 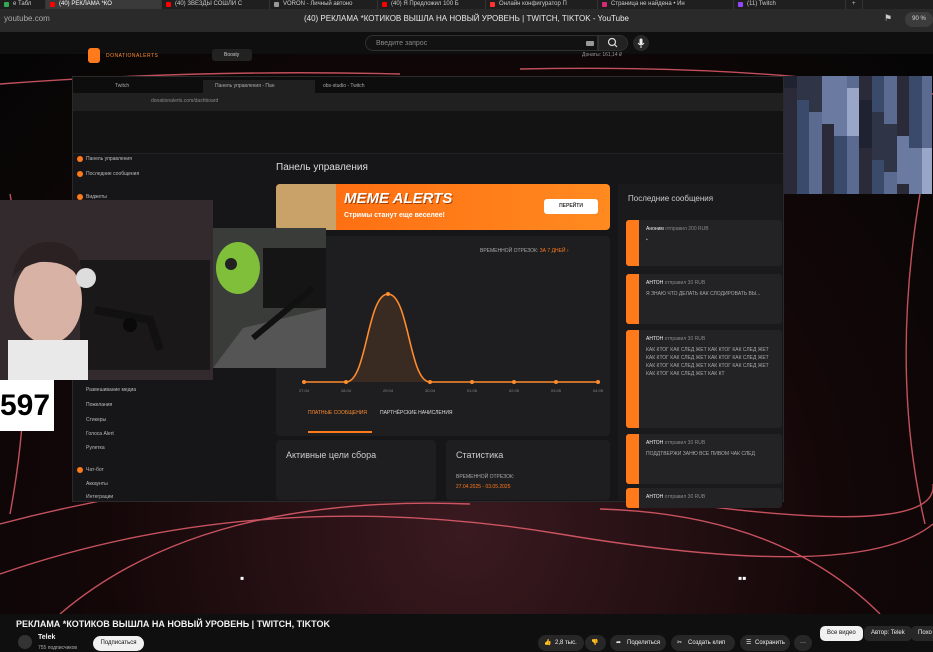 I want to click on dashboard-title: Панель управления, so click(x=322, y=167).